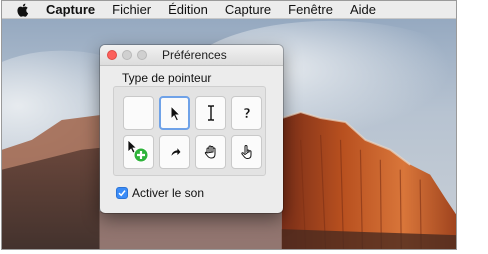 This screenshot has width=488, height=254. What do you see at coordinates (168, 193) in the screenshot?
I see `sound-checkbox-label: Activer le son` at bounding box center [168, 193].